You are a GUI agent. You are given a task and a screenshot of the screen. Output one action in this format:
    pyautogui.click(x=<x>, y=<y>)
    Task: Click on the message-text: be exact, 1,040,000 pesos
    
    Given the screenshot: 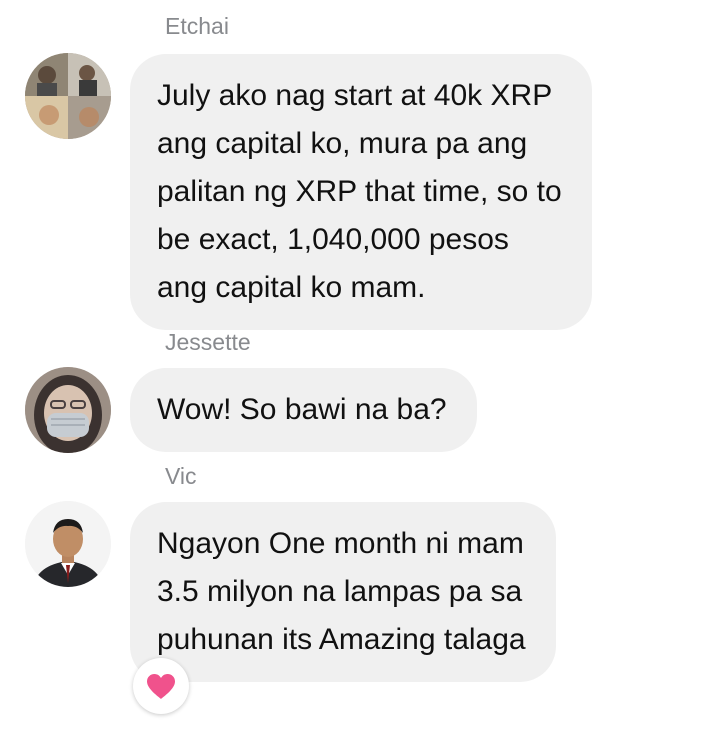 What is the action you would take?
    pyautogui.click(x=333, y=239)
    